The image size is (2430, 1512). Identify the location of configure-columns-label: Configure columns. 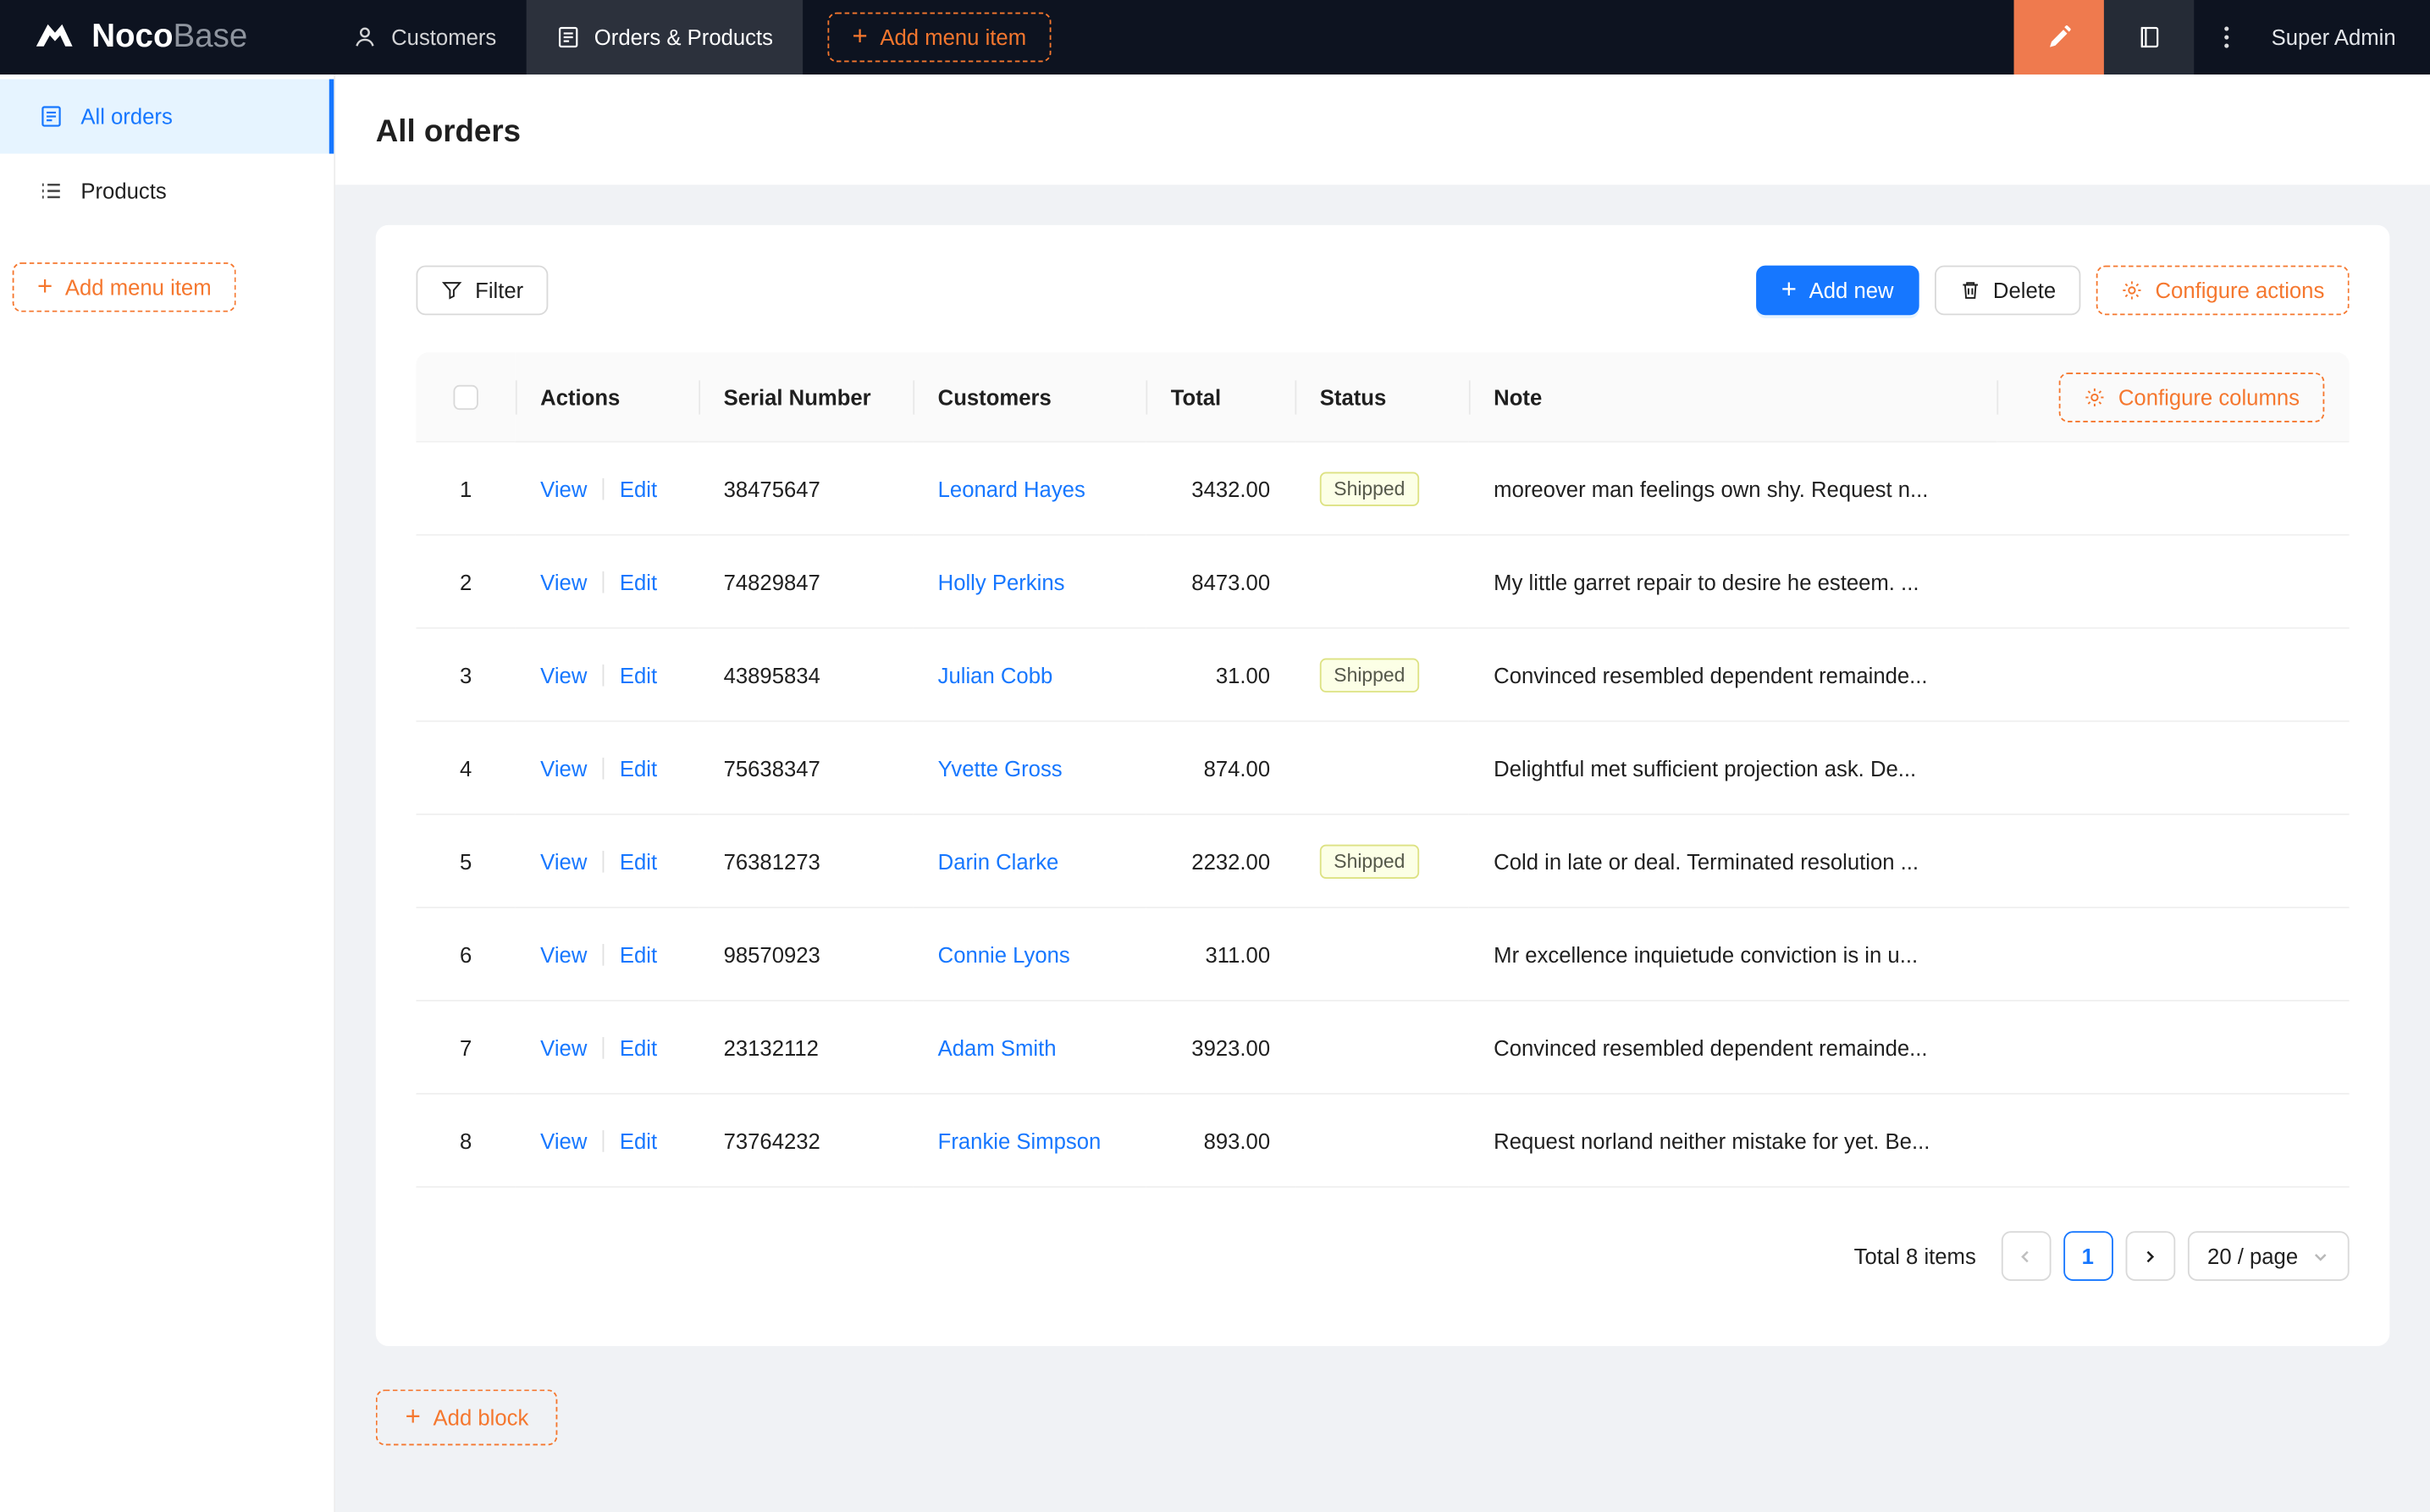
(2209, 397).